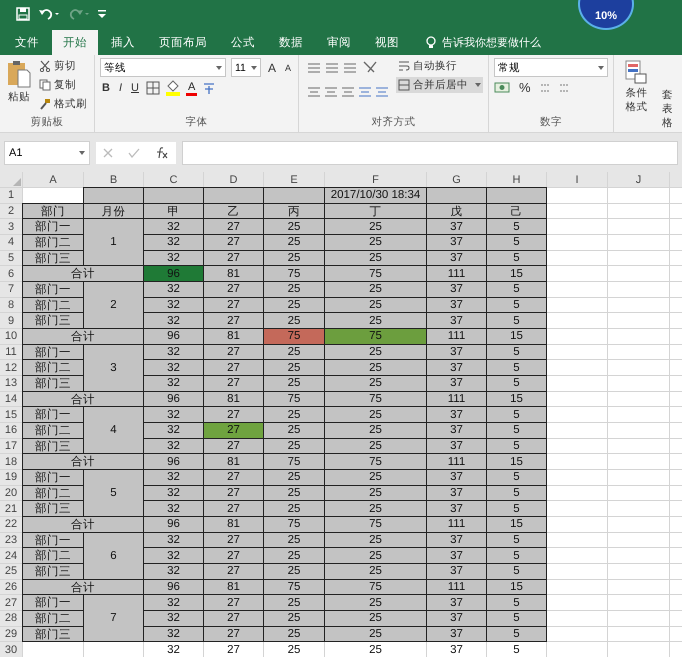 The width and height of the screenshot is (682, 657). What do you see at coordinates (516, 179) in the screenshot?
I see `column-header: H` at bounding box center [516, 179].